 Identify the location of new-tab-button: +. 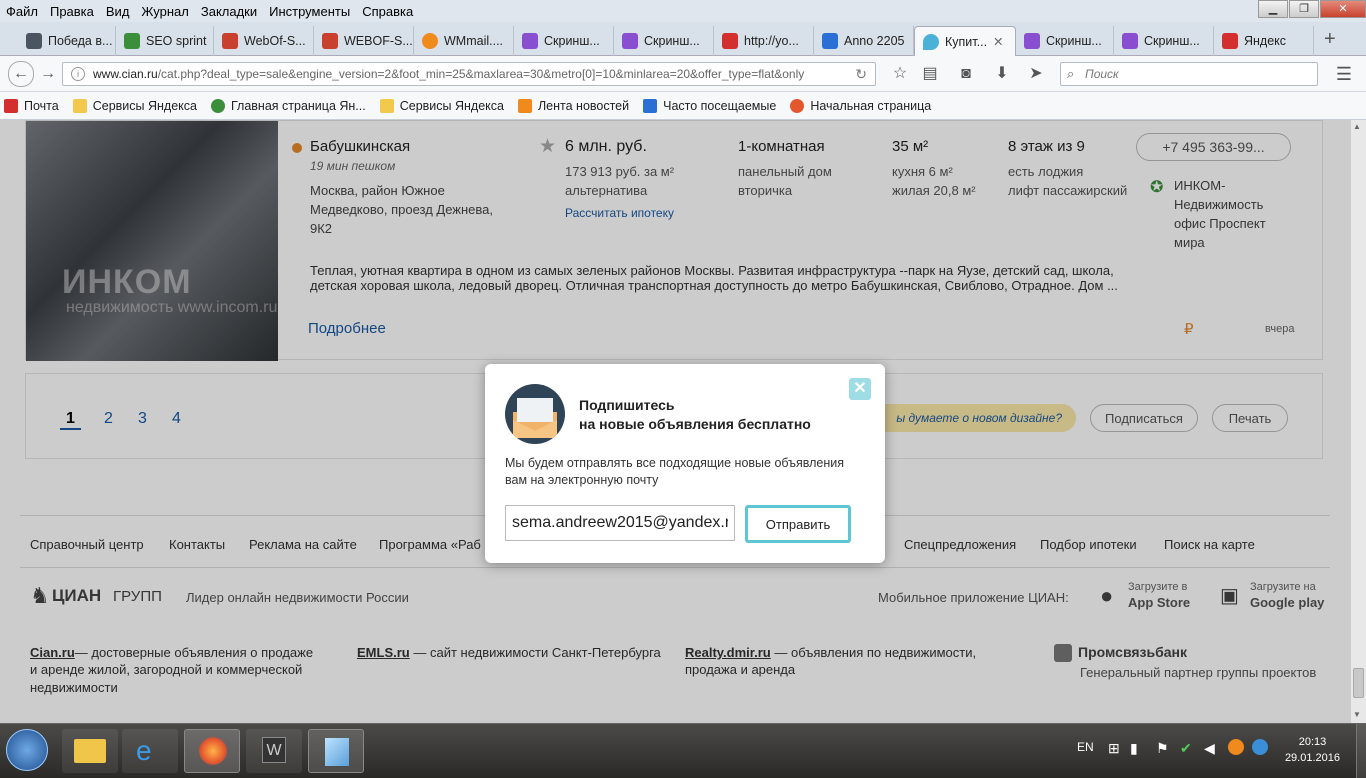
(1330, 39).